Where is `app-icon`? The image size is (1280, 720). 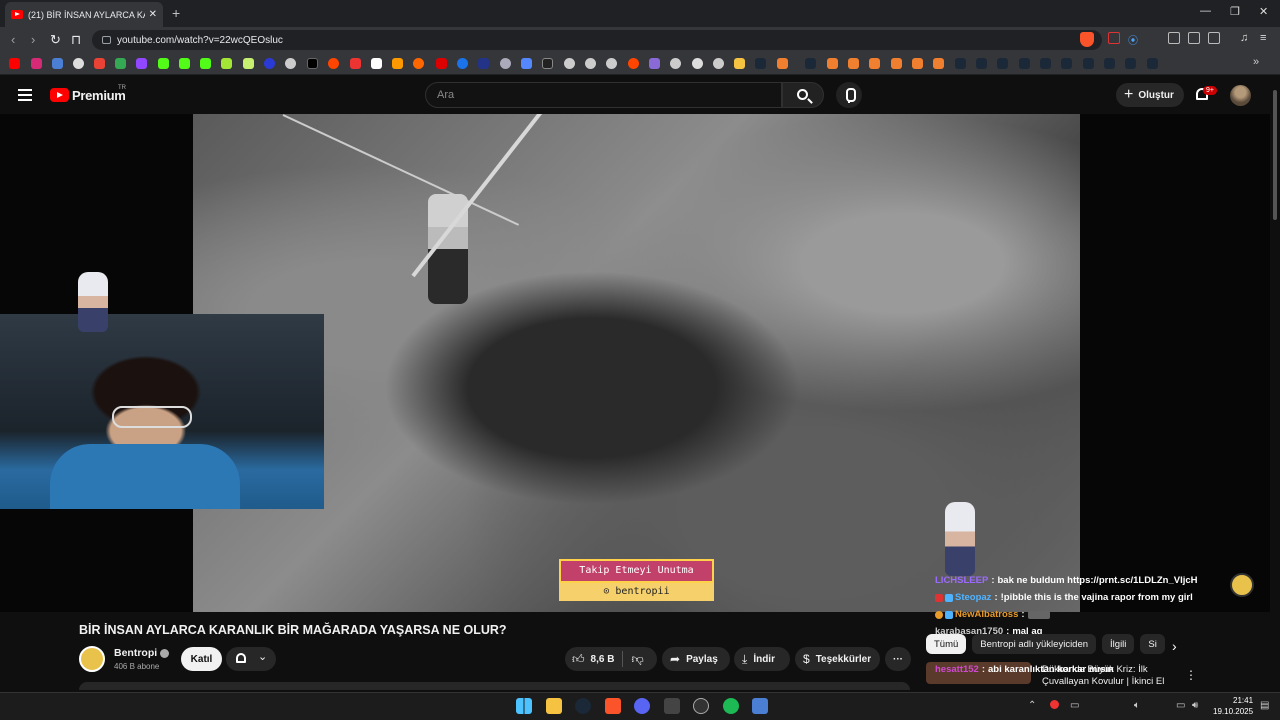 app-icon is located at coordinates (760, 706).